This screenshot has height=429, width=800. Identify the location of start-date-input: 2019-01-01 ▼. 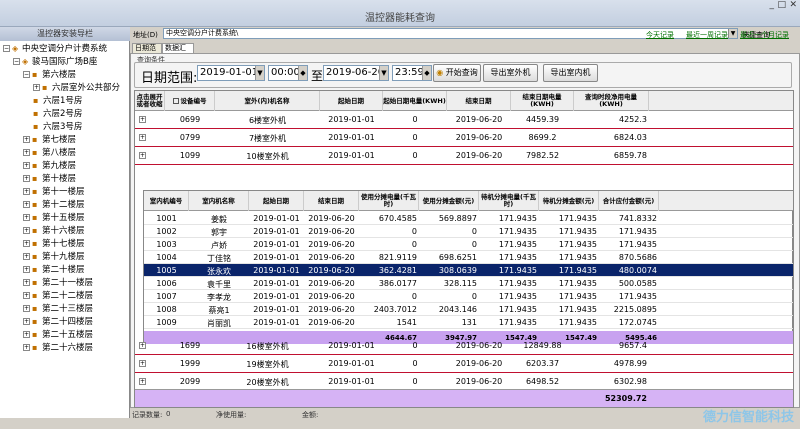
(231, 73).